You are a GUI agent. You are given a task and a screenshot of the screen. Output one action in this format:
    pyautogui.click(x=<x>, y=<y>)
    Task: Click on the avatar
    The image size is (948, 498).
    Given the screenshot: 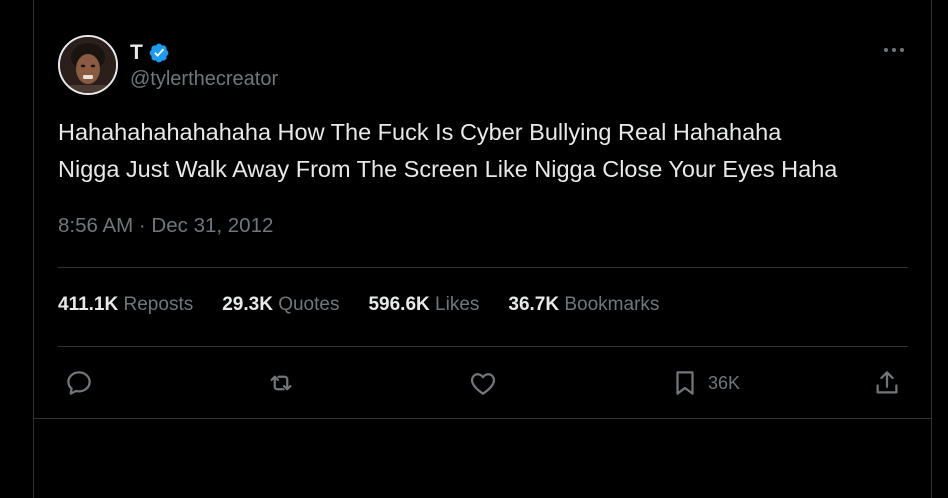 What is the action you would take?
    pyautogui.click(x=88, y=65)
    